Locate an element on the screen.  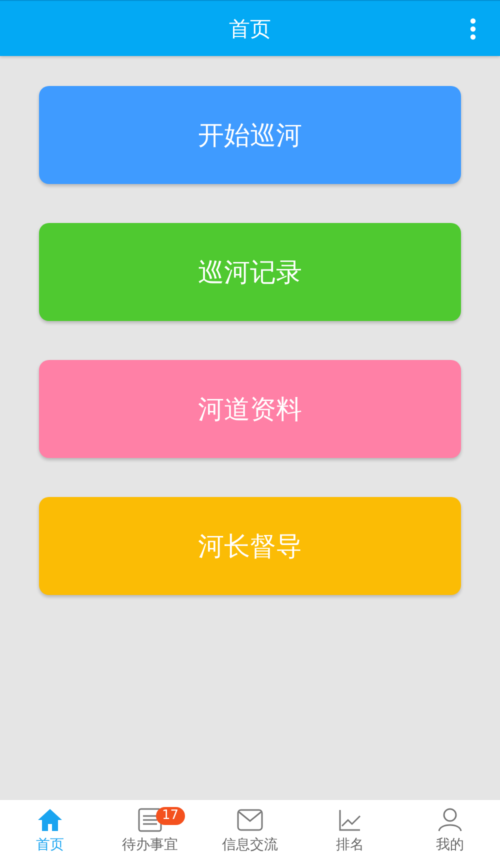
person-icon is located at coordinates (450, 820).